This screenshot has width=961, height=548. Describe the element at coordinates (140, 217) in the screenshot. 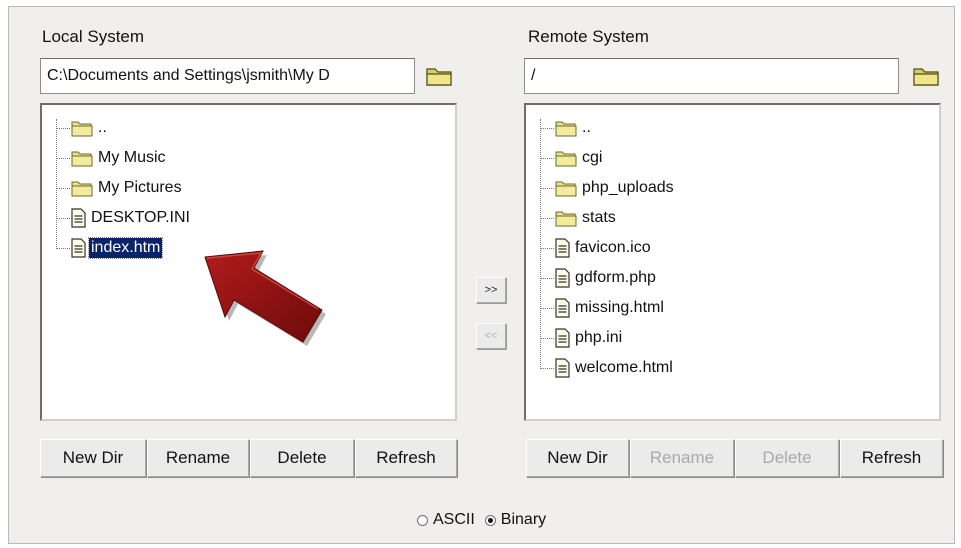

I see `local-item-name: DESKTOP.INI` at that location.